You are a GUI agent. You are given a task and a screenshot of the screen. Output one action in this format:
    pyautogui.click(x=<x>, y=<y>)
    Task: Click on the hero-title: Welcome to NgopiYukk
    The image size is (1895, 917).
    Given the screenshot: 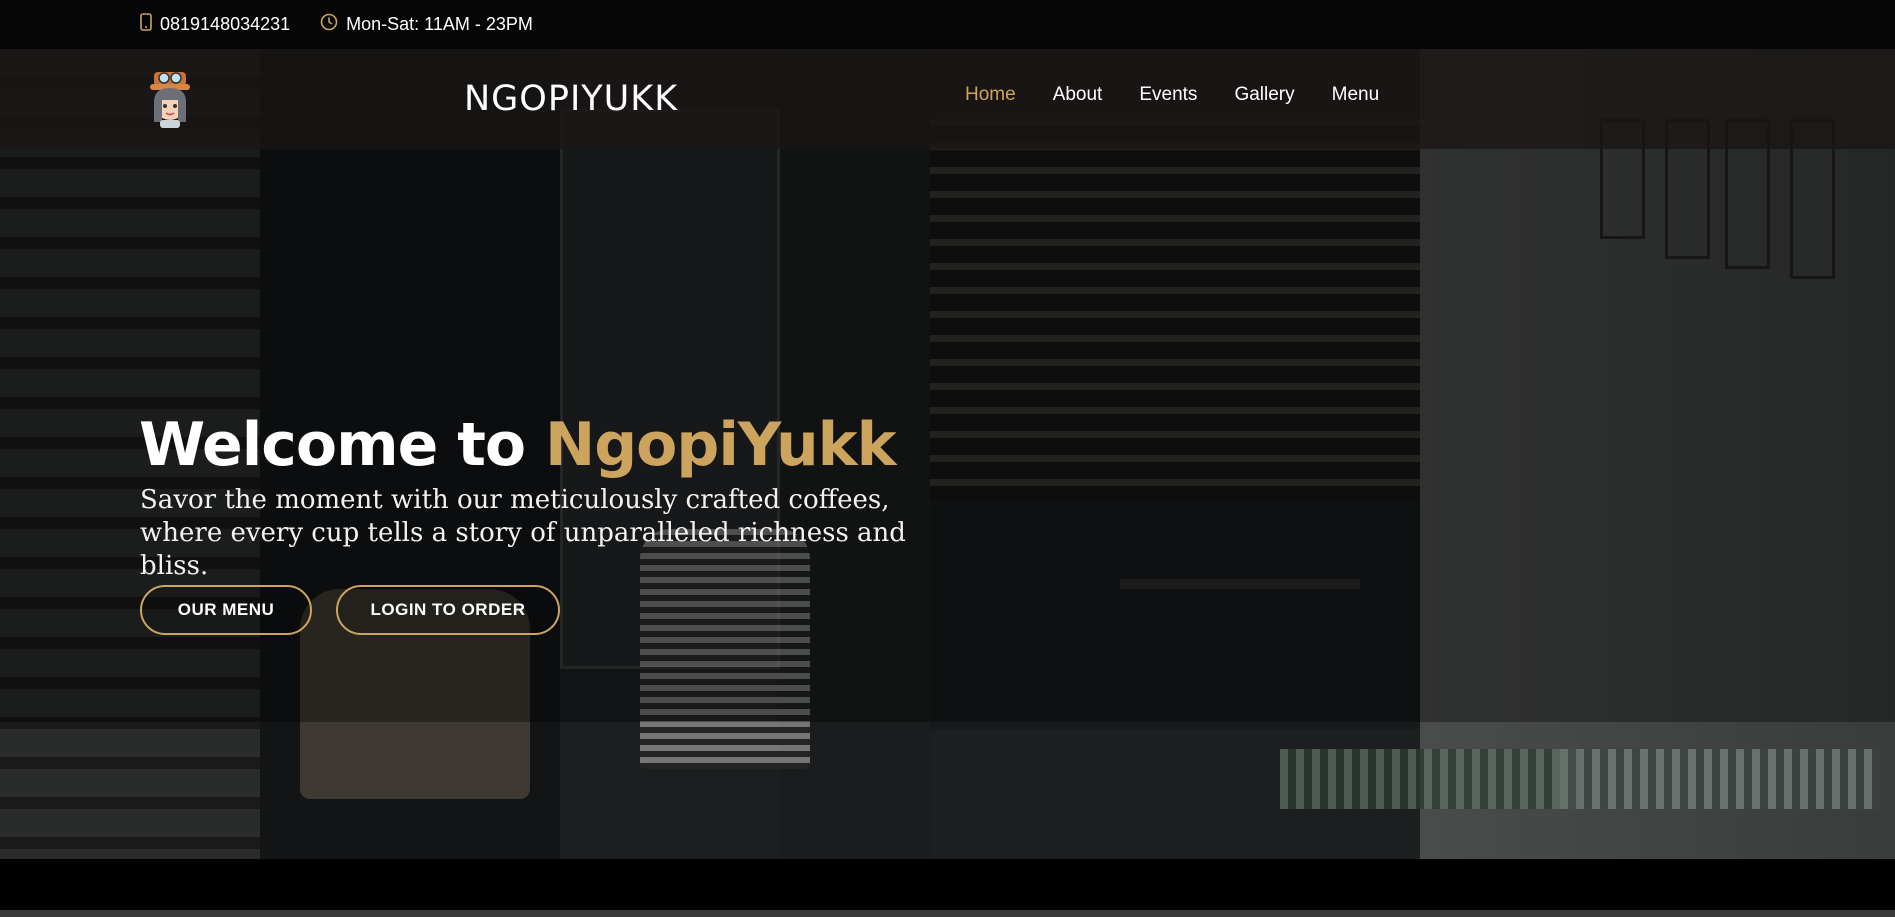 What is the action you would take?
    pyautogui.click(x=517, y=445)
    